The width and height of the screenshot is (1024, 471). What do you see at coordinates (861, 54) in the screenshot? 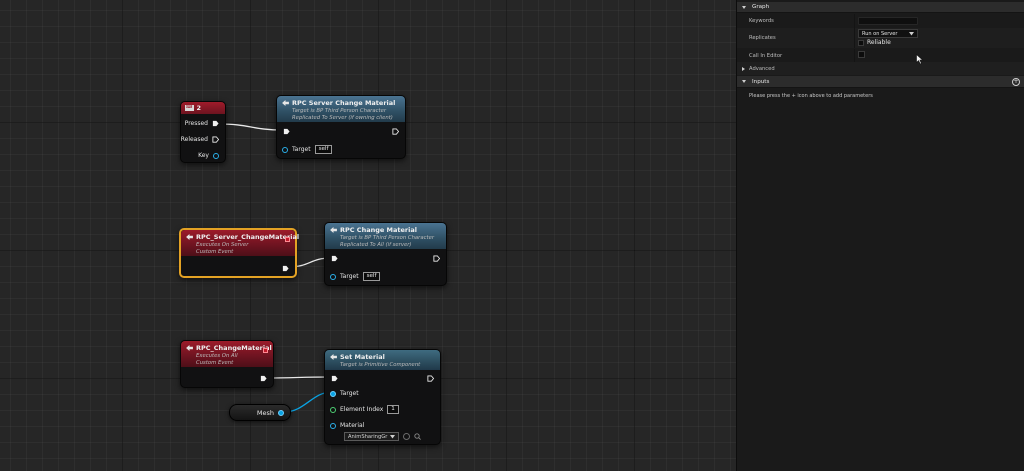
I see `call-in-editor-checkbox` at bounding box center [861, 54].